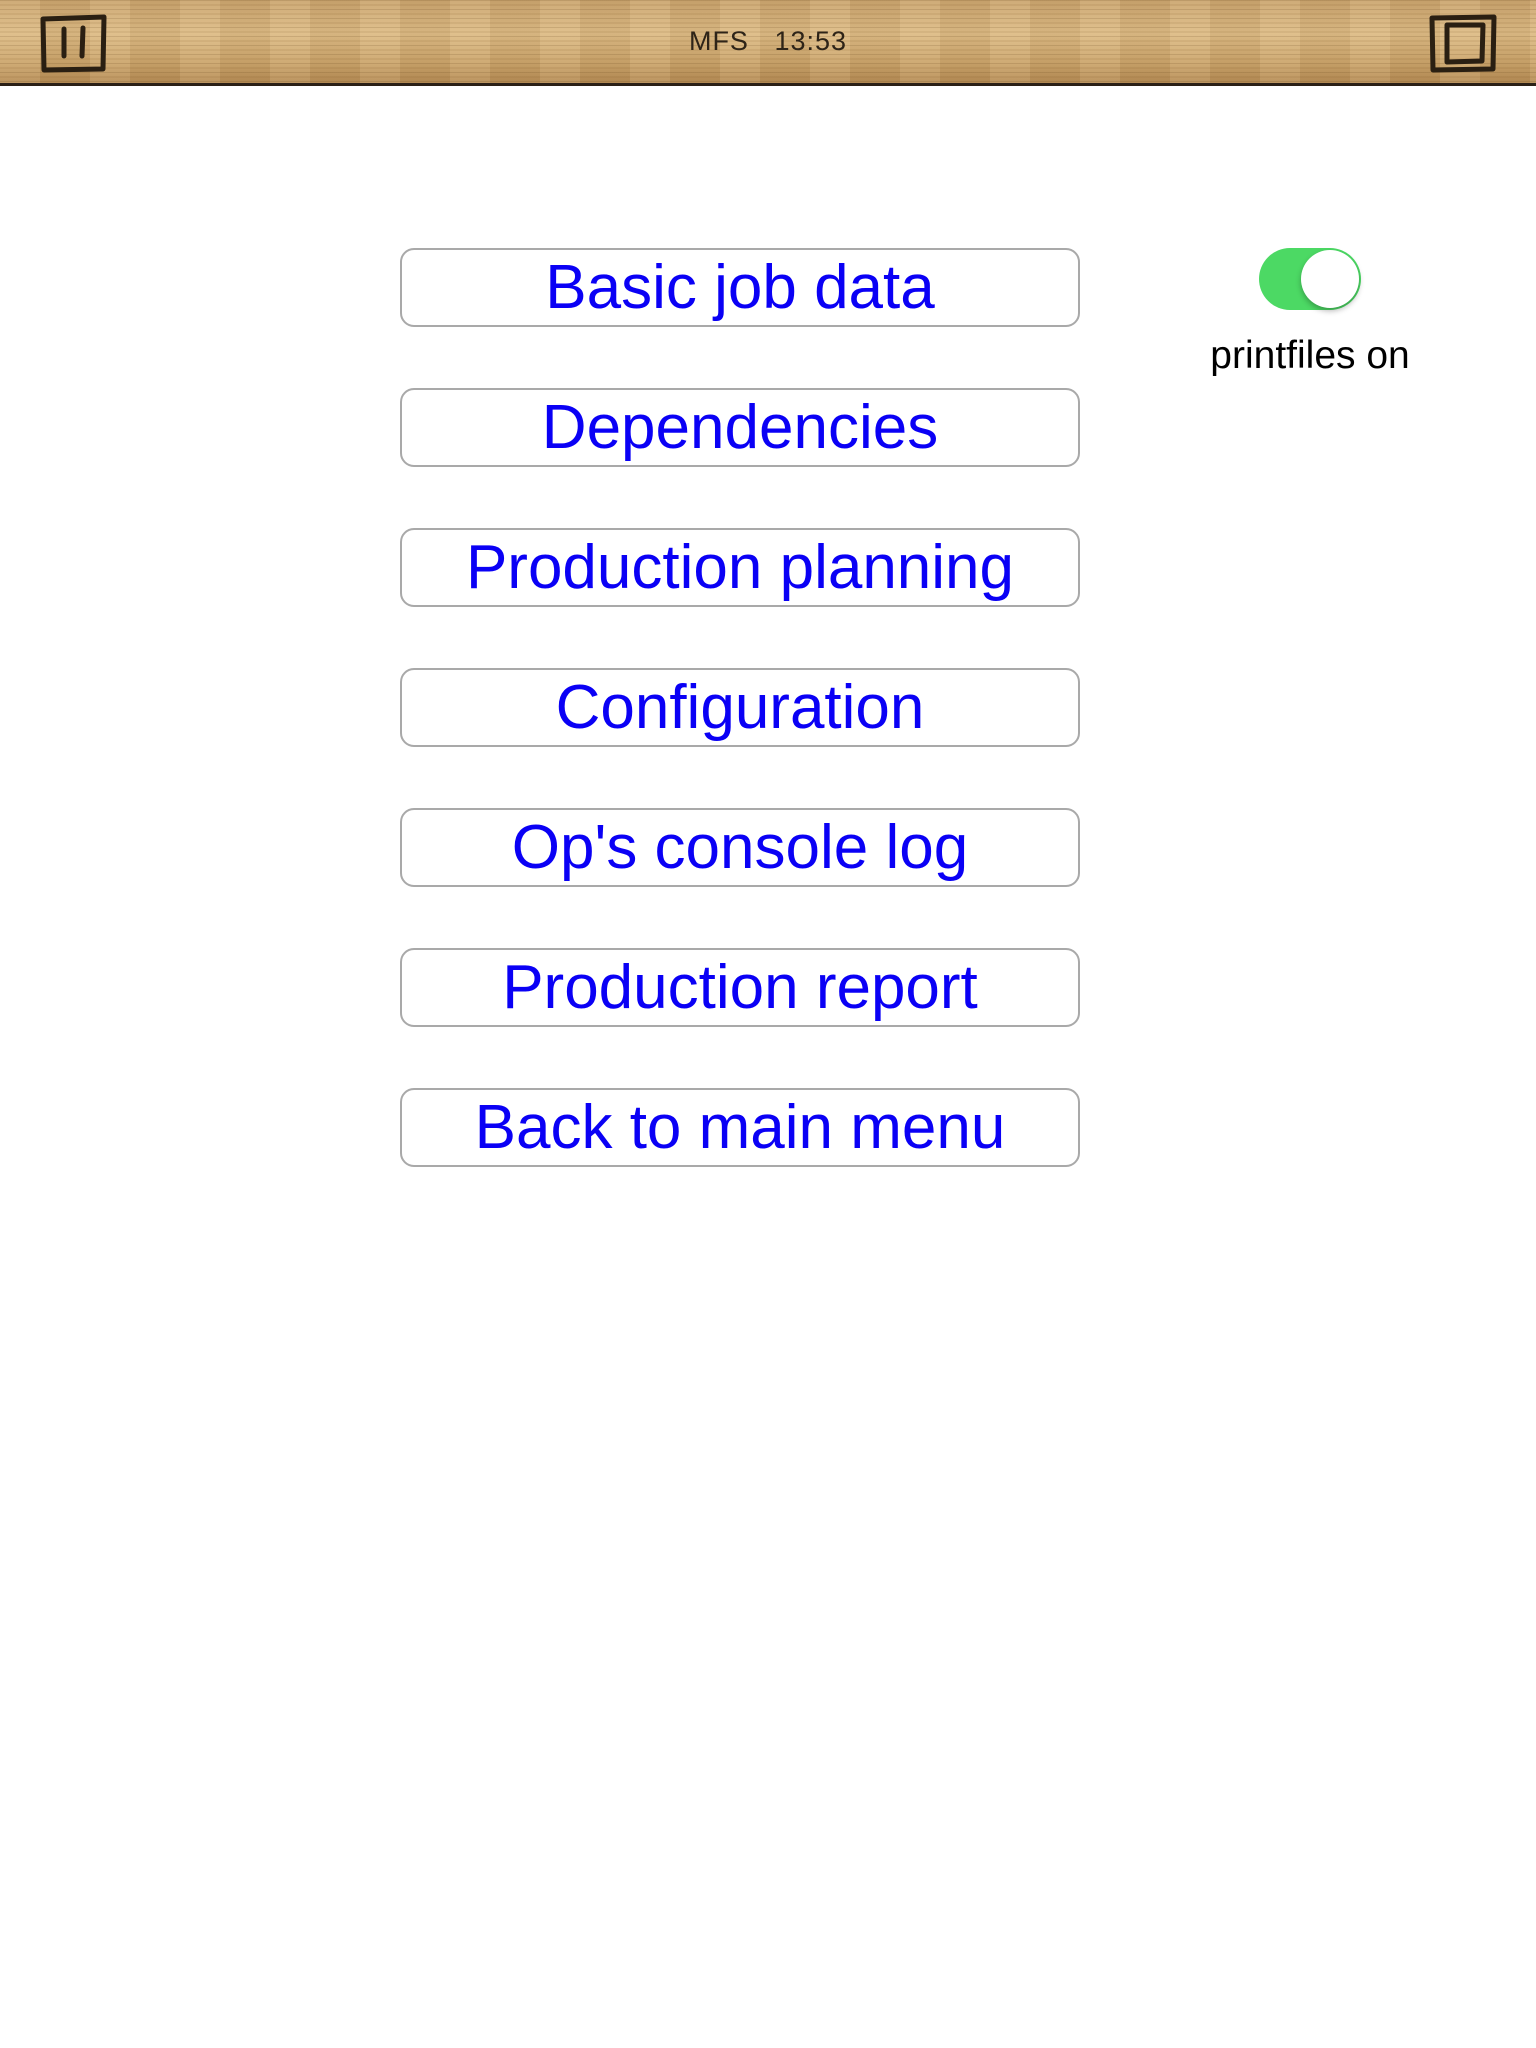 The height and width of the screenshot is (2048, 1536). Describe the element at coordinates (740, 427) in the screenshot. I see `dependencies-button: Dependencies` at that location.